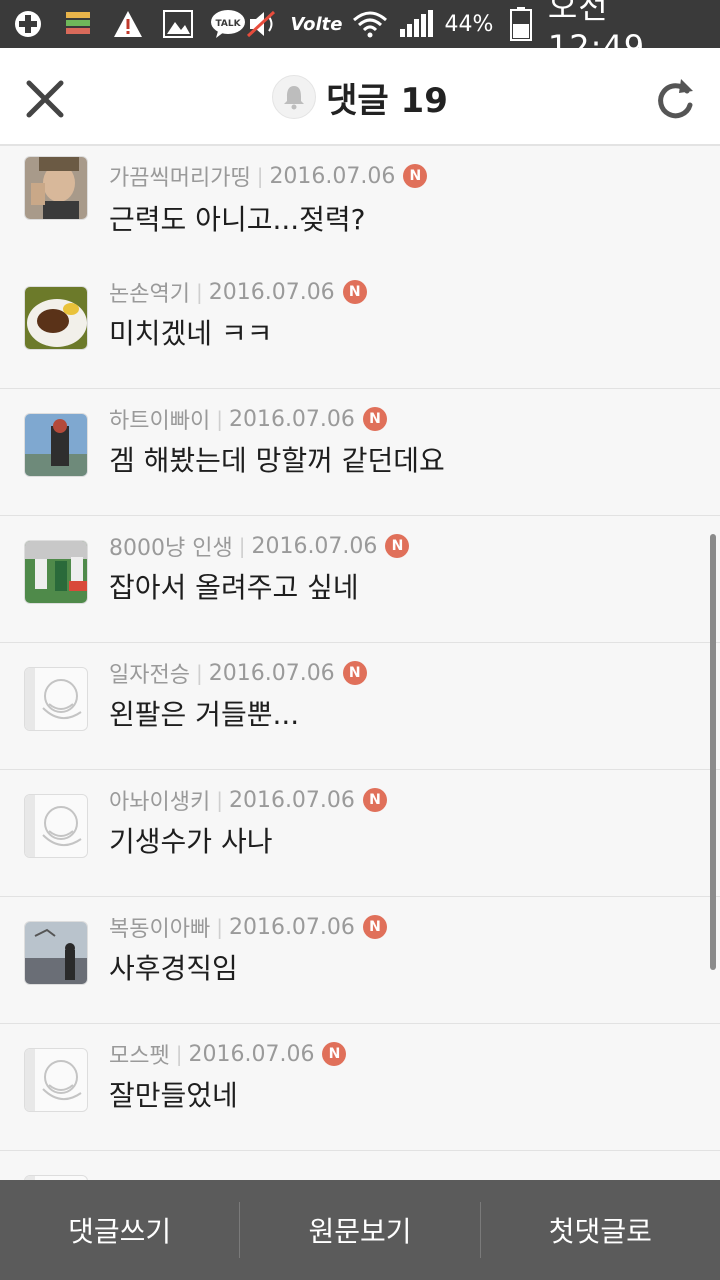 Image resolution: width=720 pixels, height=1280 pixels. I want to click on comment-text: 겜 해봤는데 망할꺼 같던데요, so click(277, 460).